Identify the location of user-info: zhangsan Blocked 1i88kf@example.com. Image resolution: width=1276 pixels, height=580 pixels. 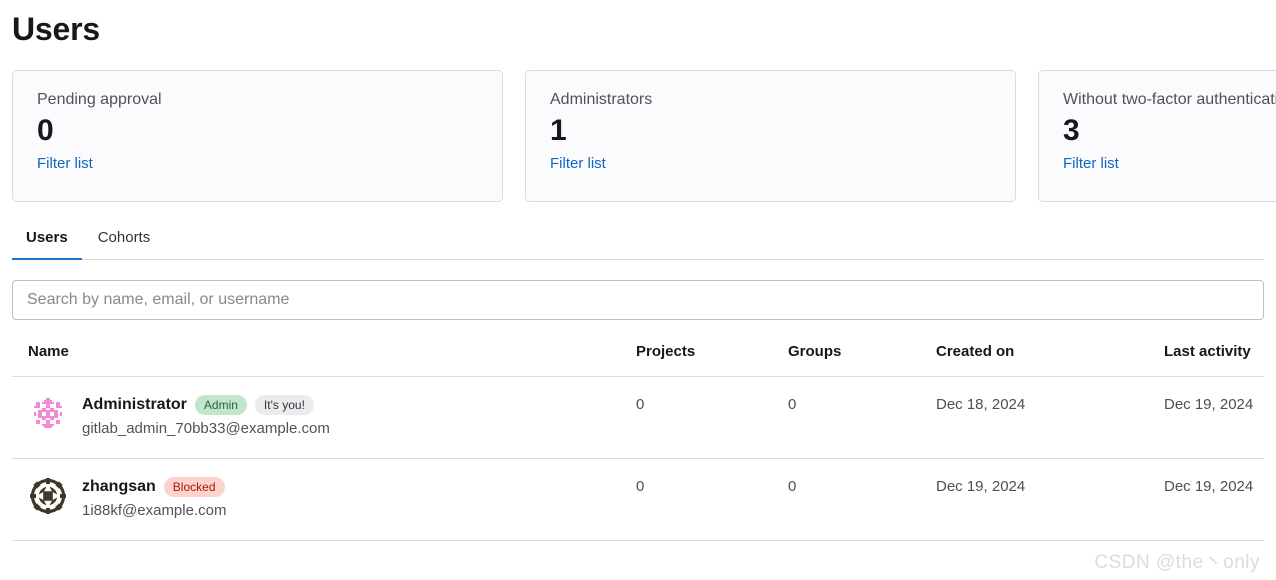
(154, 498).